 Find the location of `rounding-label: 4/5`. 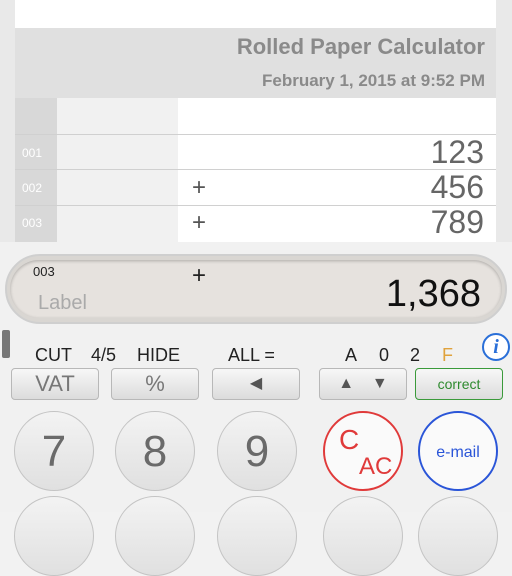

rounding-label: 4/5 is located at coordinates (103, 355).